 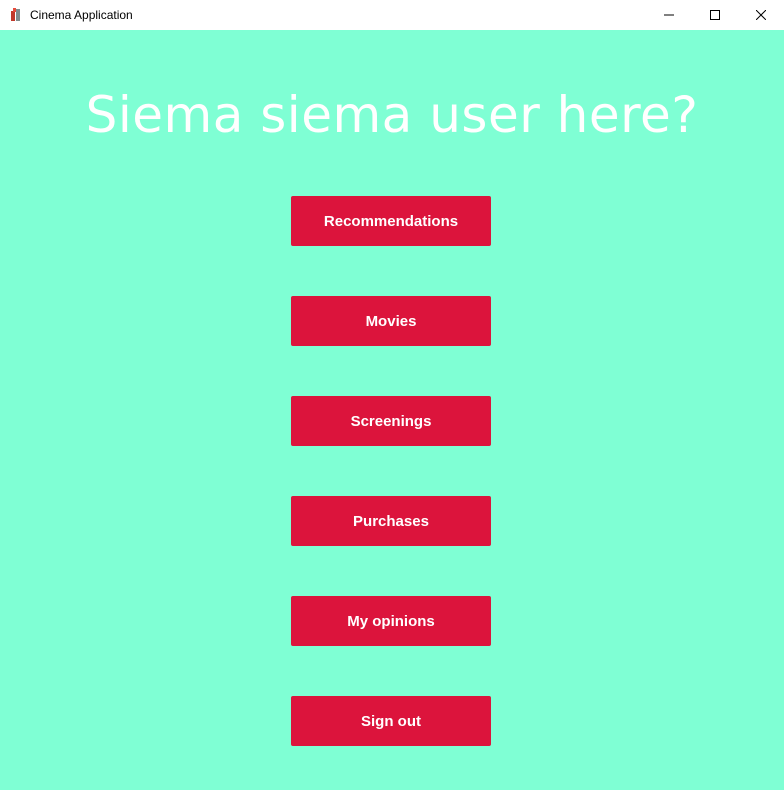 I want to click on screenings-button: Screenings, so click(x=391, y=421).